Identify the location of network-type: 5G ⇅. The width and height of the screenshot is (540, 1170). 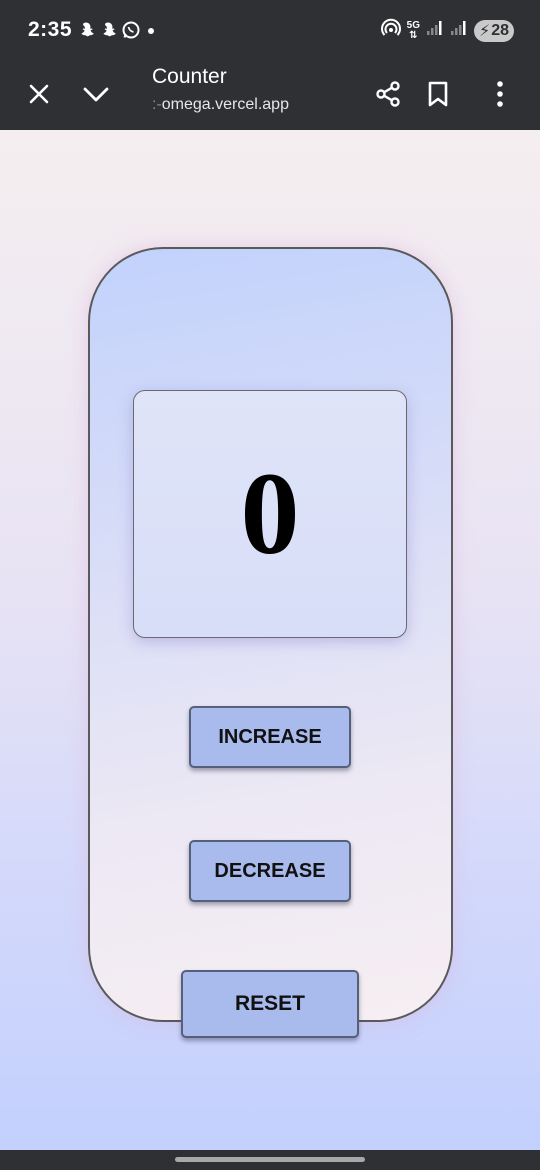
(413, 30).